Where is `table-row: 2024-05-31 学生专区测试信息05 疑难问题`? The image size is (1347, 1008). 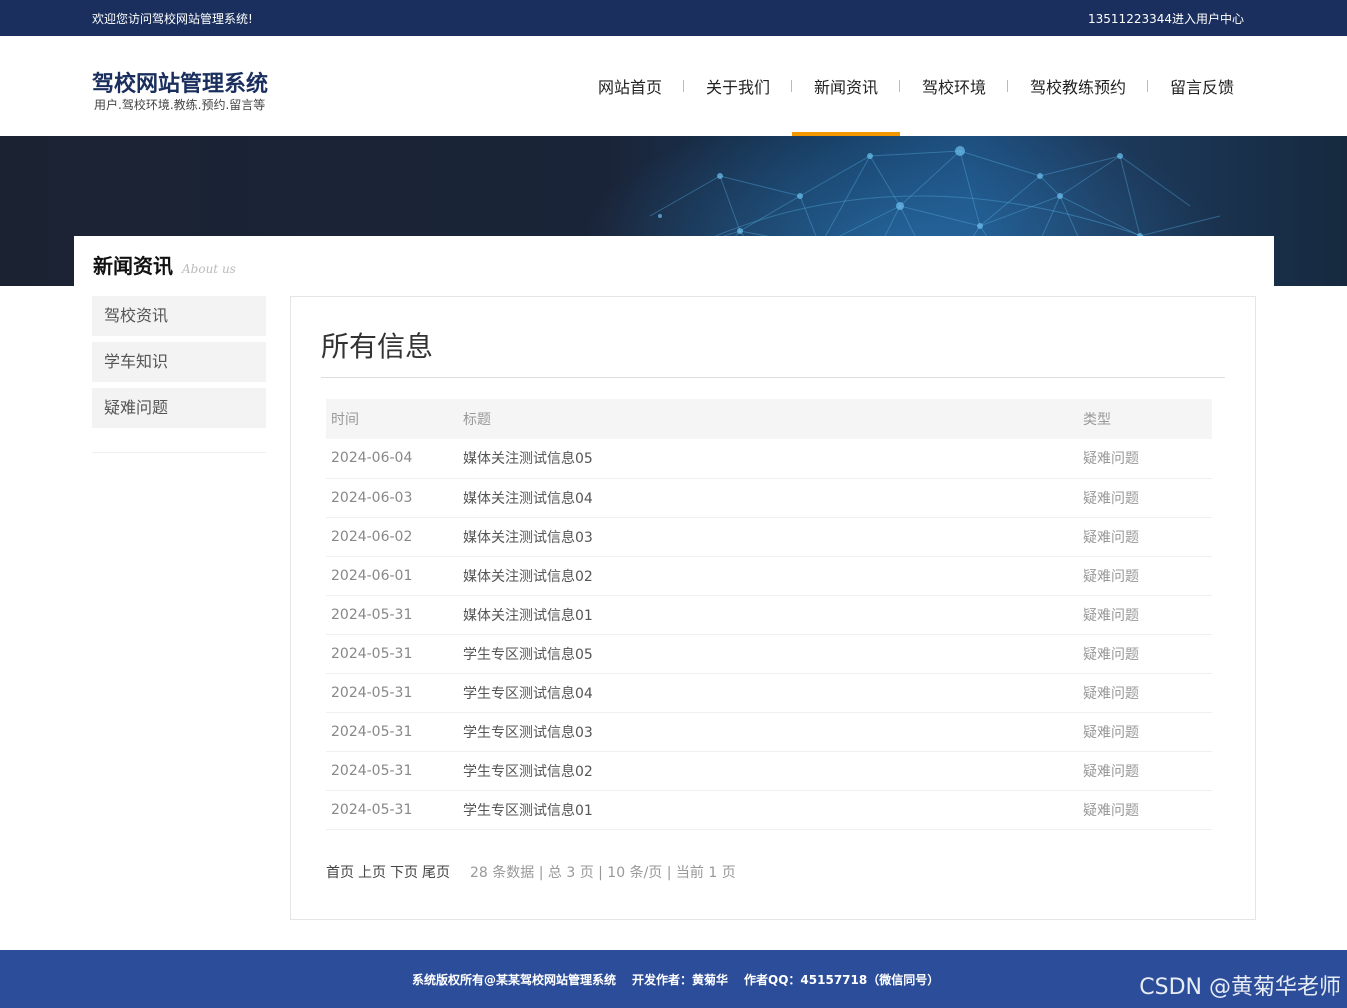
table-row: 2024-05-31 学生专区测试信息05 疑难问题 is located at coordinates (769, 654).